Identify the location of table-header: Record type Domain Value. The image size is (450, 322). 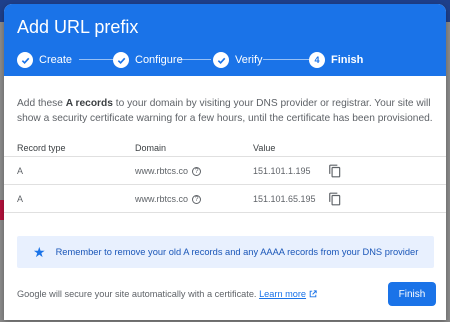
(225, 148).